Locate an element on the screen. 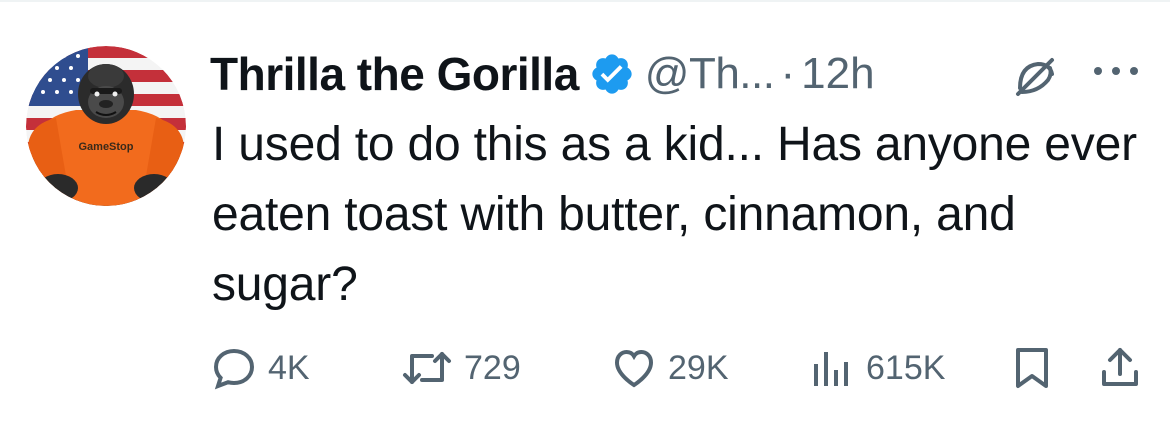  display-name: Thrilla the Gorilla is located at coordinates (394, 74).